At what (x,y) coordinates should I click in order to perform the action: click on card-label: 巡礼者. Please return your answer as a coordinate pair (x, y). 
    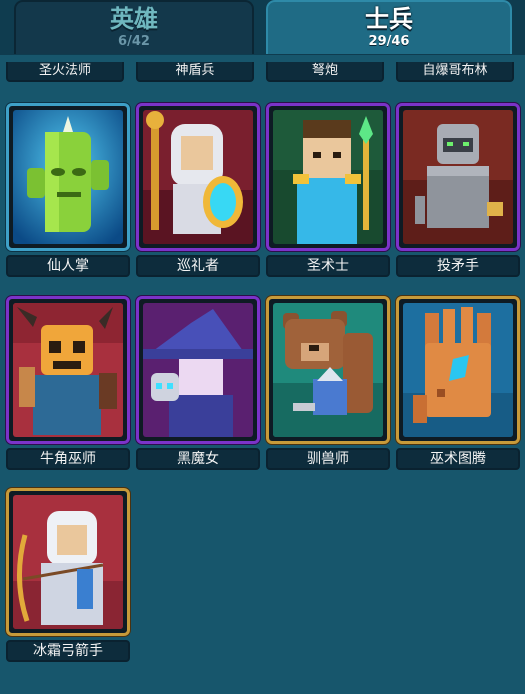
    Looking at the image, I should click on (198, 266).